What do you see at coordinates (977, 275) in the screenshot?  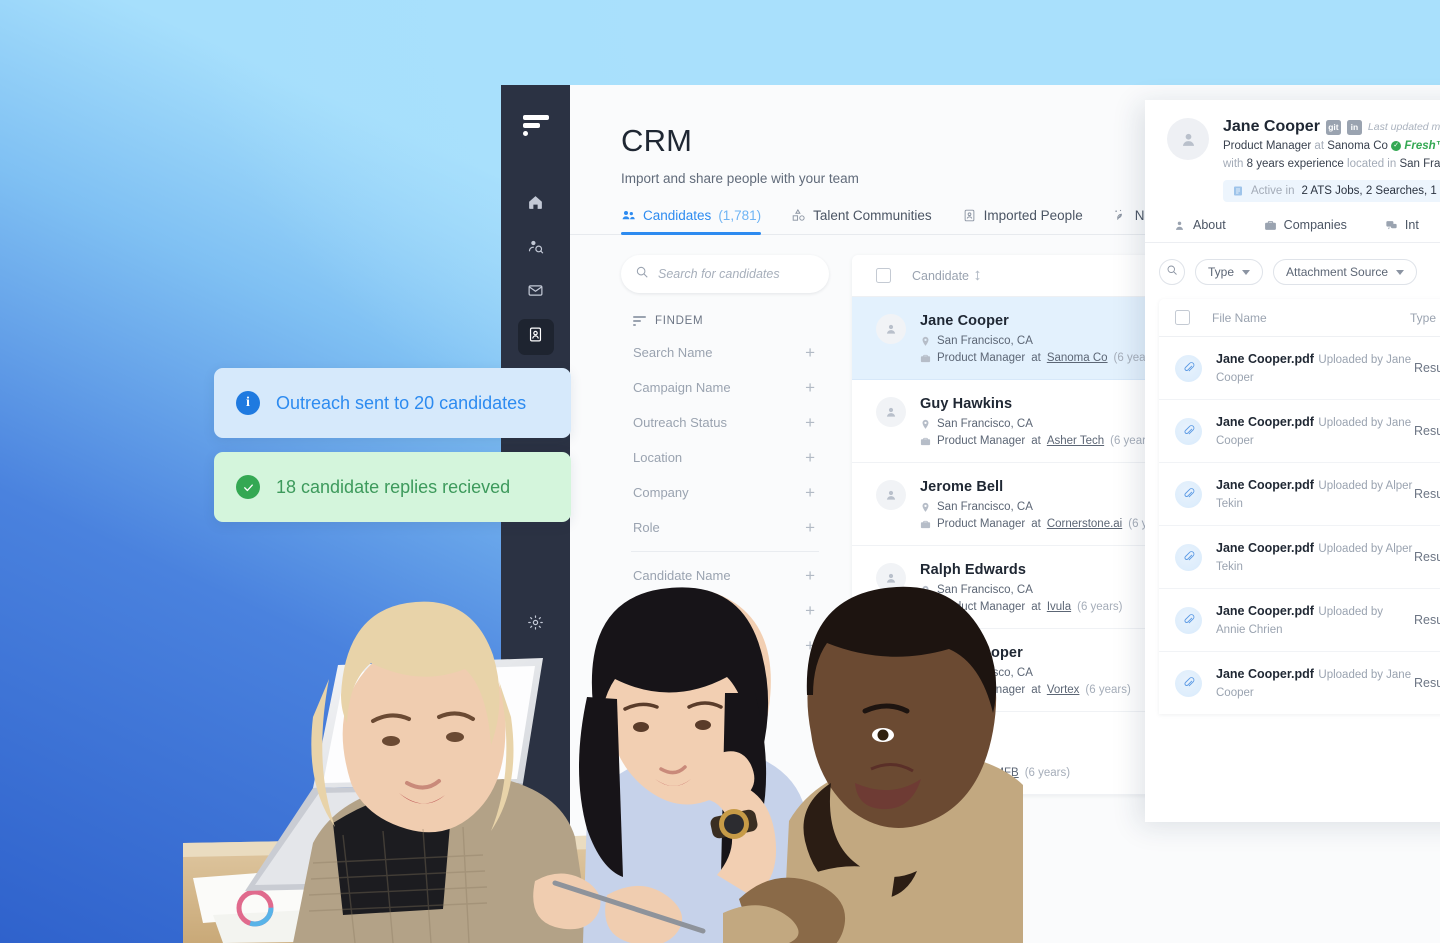 I see `sort-icon` at bounding box center [977, 275].